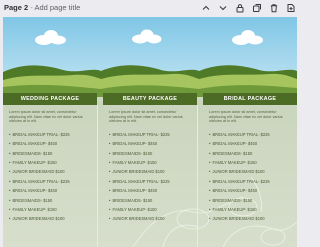 This screenshot has width=320, height=247. What do you see at coordinates (223, 8) in the screenshot?
I see `chevron-down-icon` at bounding box center [223, 8].